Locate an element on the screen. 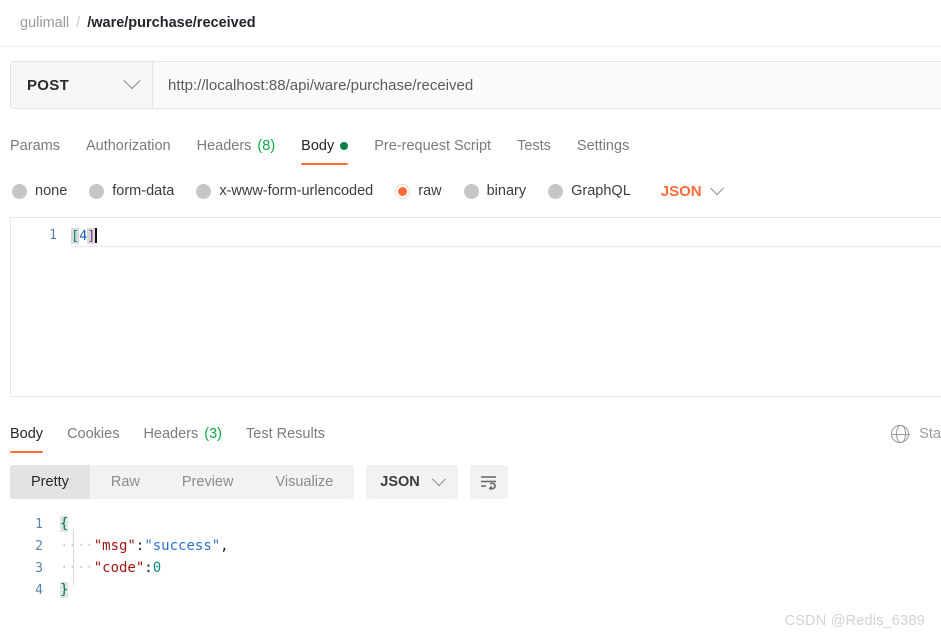  response-view-toolbar: Pretty Raw Preview Visualize JSON is located at coordinates (470, 482).